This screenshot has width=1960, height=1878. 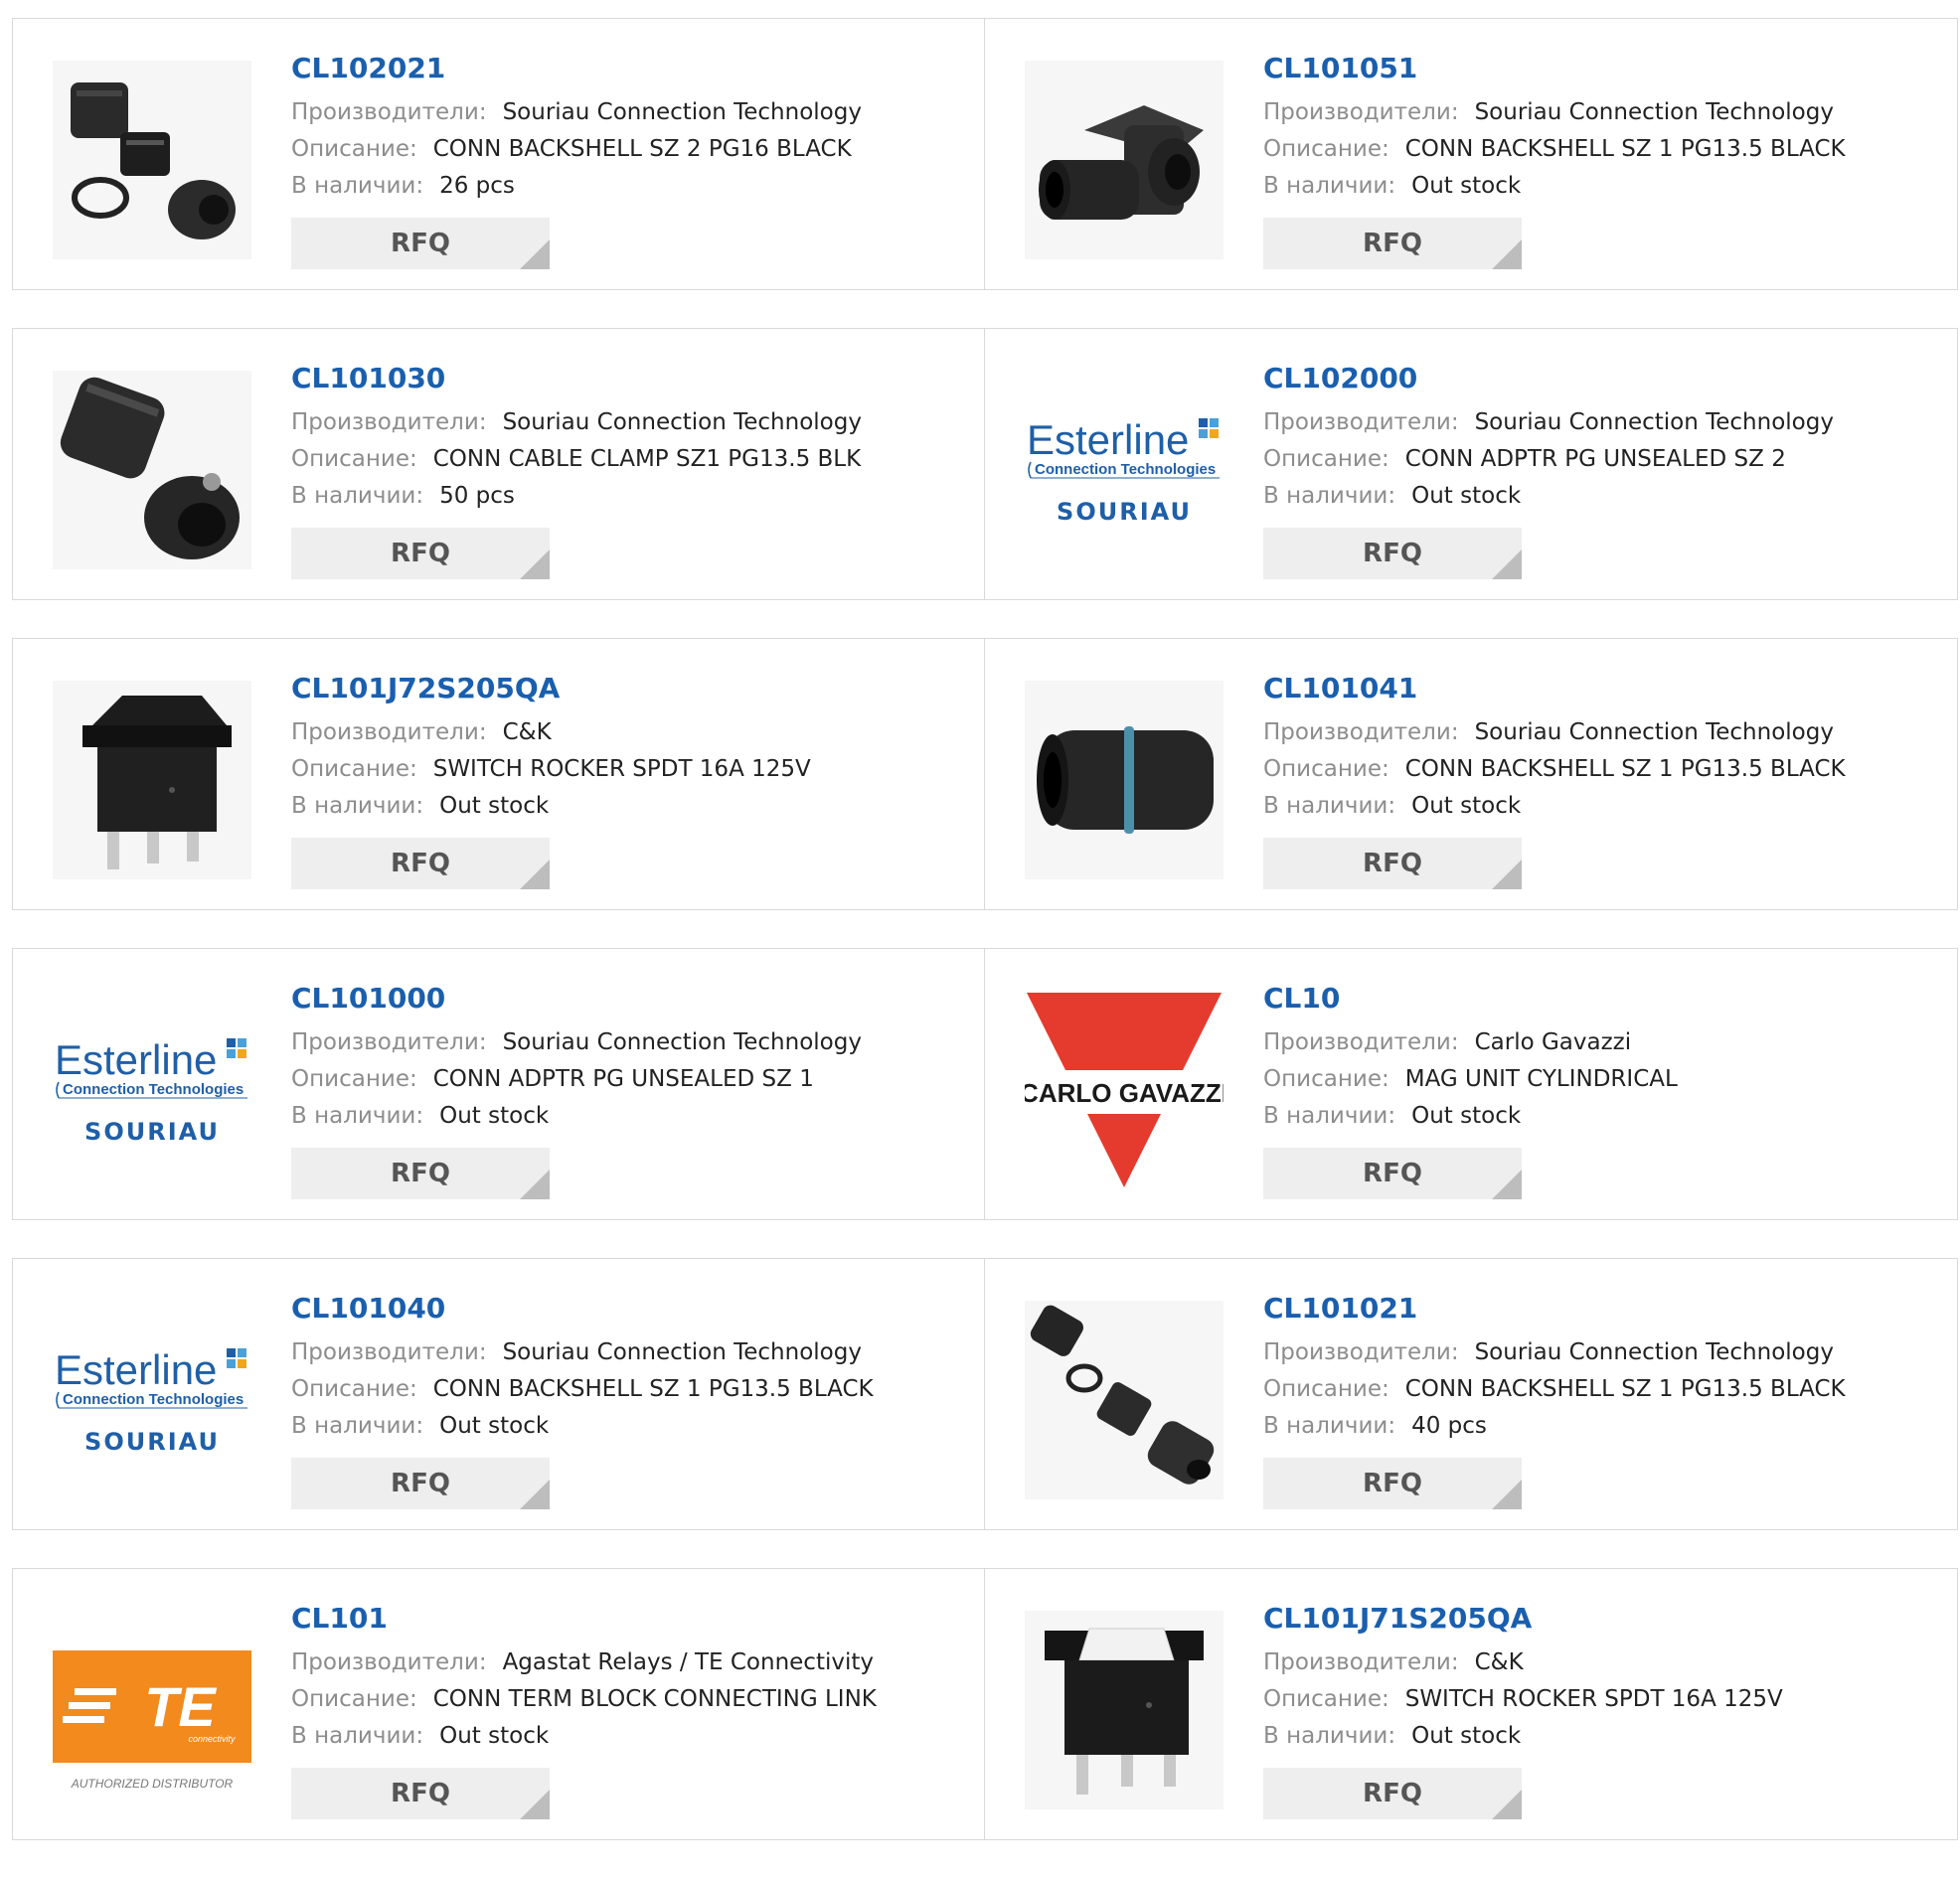 I want to click on description-line: Описание: CONN TERM BLOCK CONNECTING LINK, so click(x=628, y=1700).